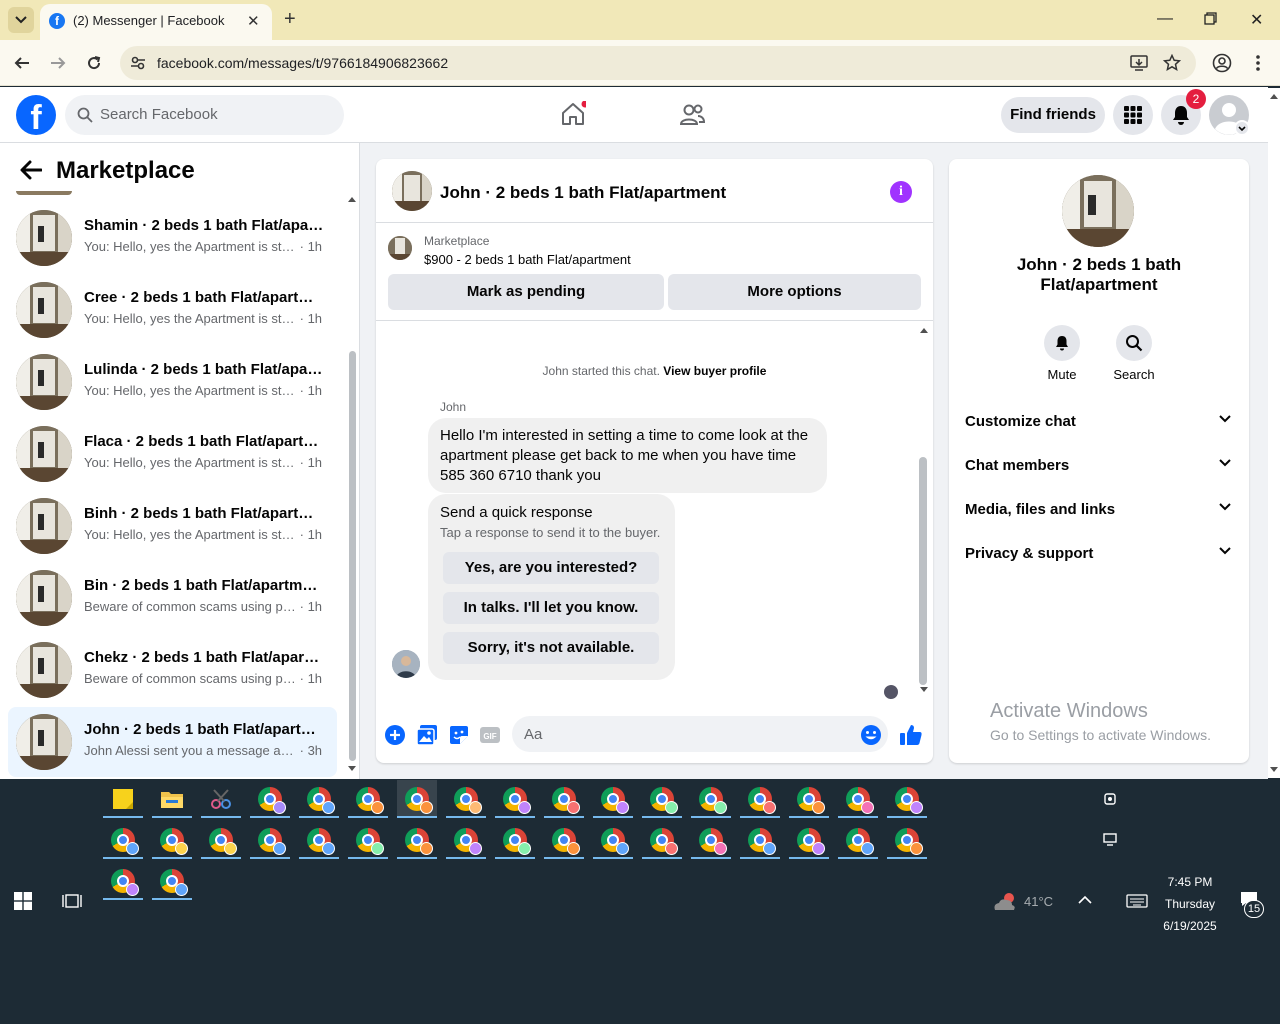  Describe the element at coordinates (1172, 63) in the screenshot. I see `bookmark-star-icon` at that location.